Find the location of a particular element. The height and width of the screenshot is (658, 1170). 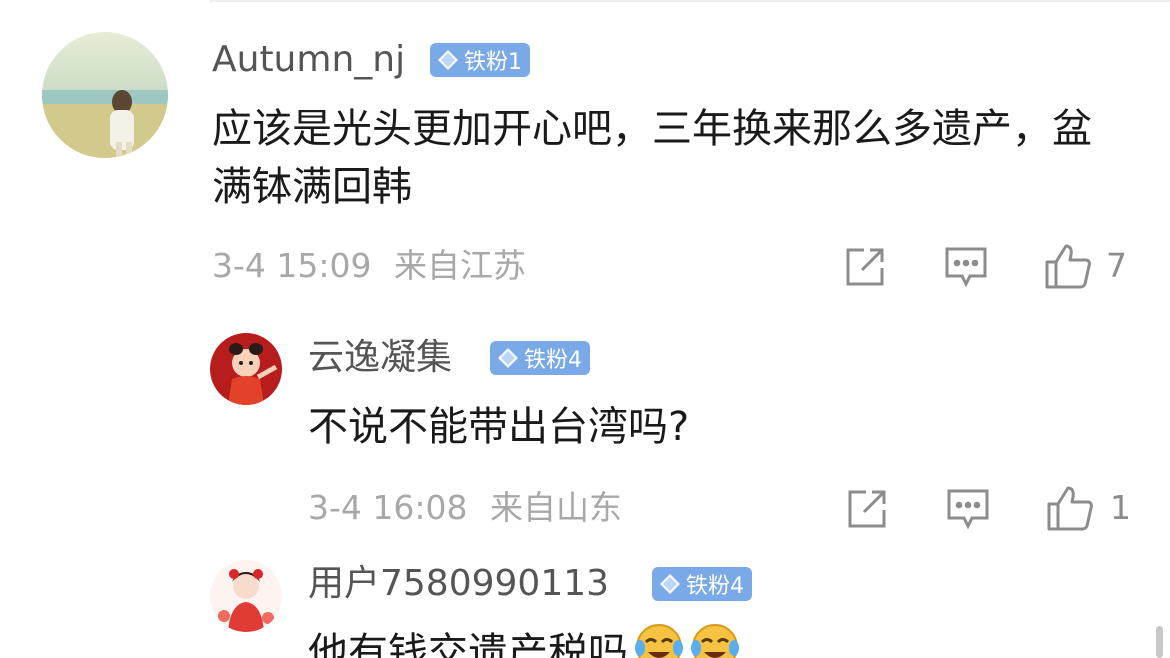

timestamp: 3-4 15:09 is located at coordinates (292, 265).